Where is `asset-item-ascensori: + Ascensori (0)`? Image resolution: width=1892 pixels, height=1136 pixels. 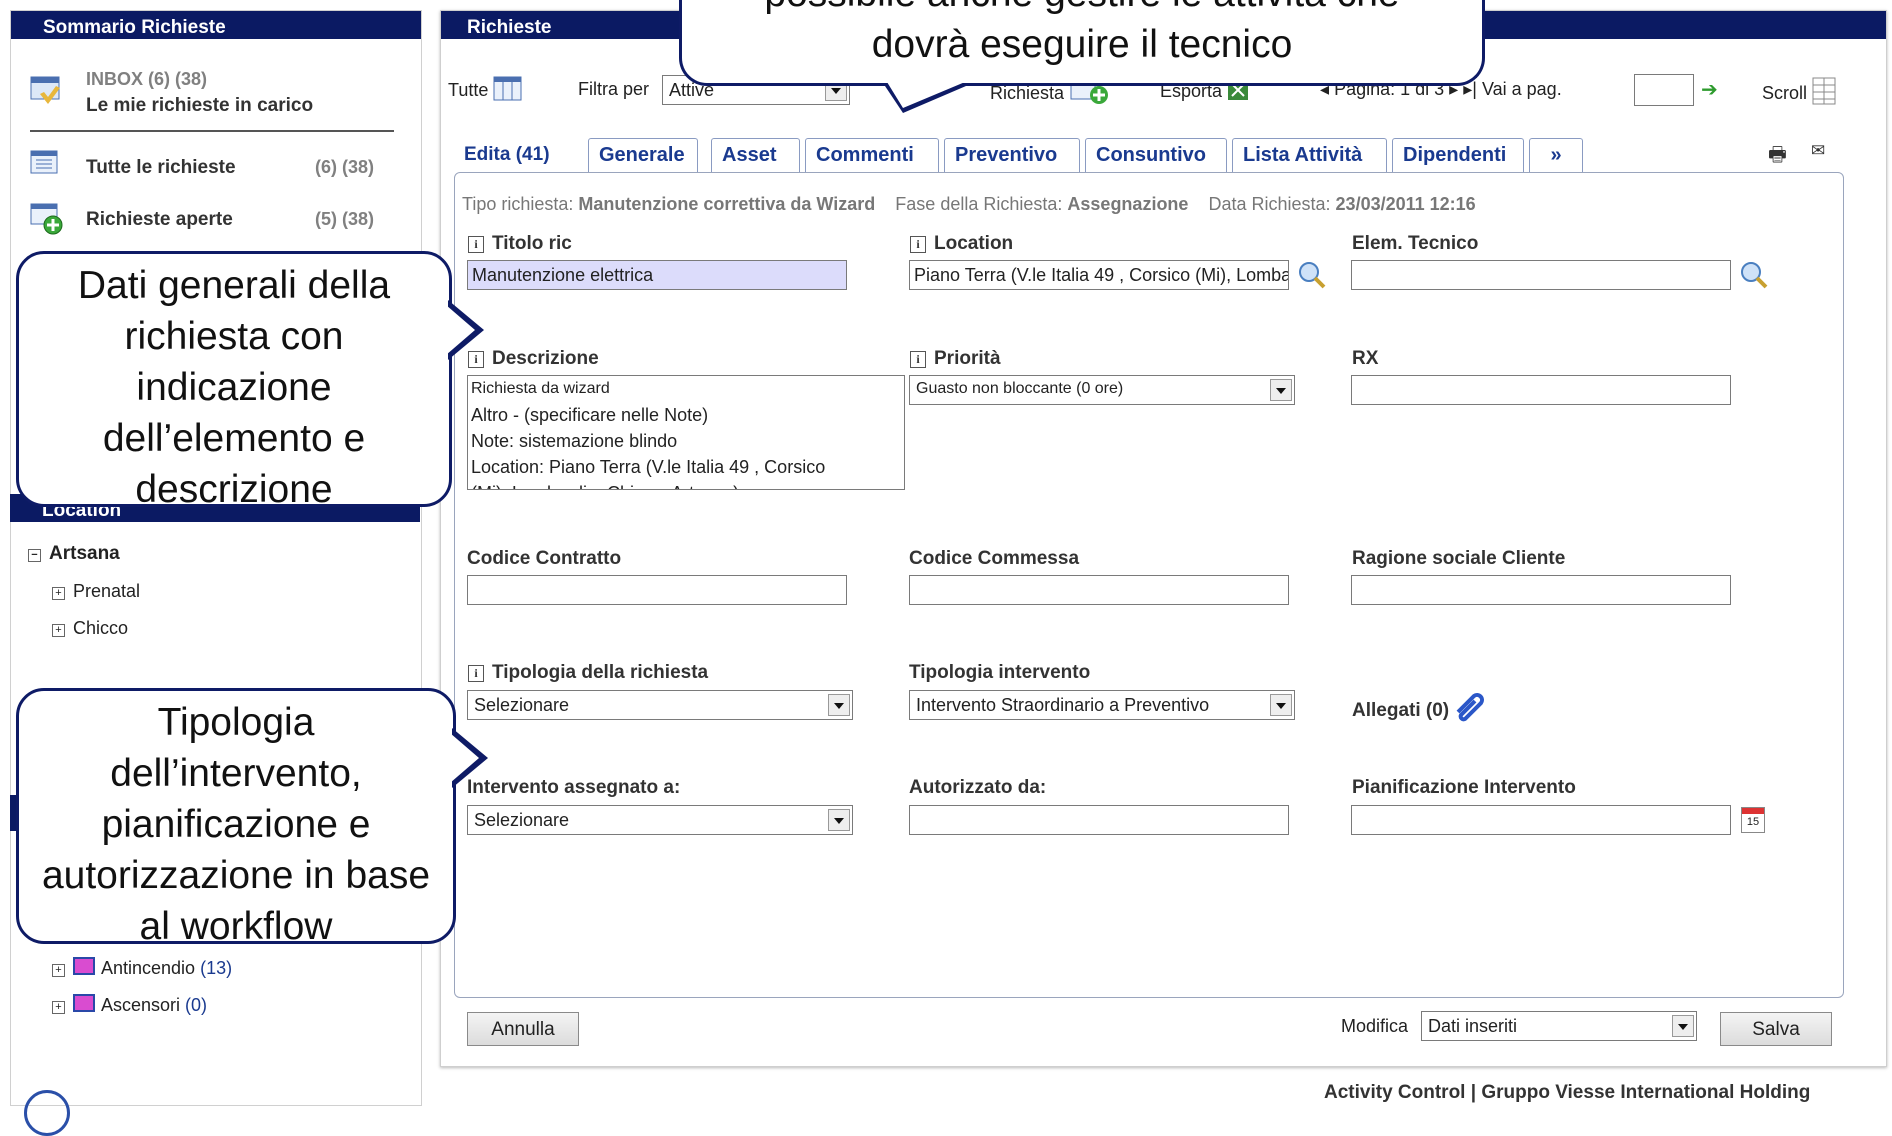 asset-item-ascensori: + Ascensori (0) is located at coordinates (129, 1005).